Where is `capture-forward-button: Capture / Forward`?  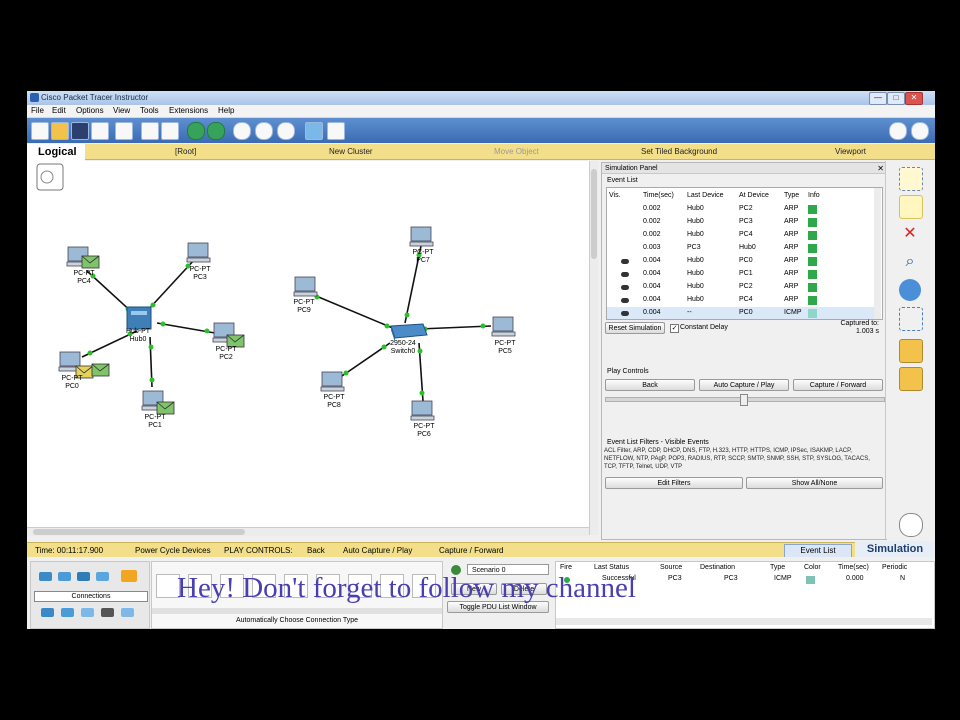
capture-forward-button: Capture / Forward is located at coordinates (838, 385).